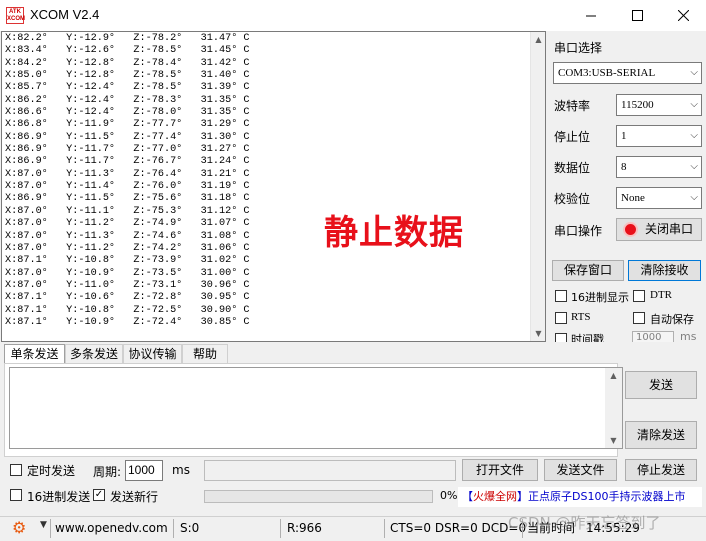 The height and width of the screenshot is (541, 706). Describe the element at coordinates (630, 229) in the screenshot. I see `port-status-icon` at that location.